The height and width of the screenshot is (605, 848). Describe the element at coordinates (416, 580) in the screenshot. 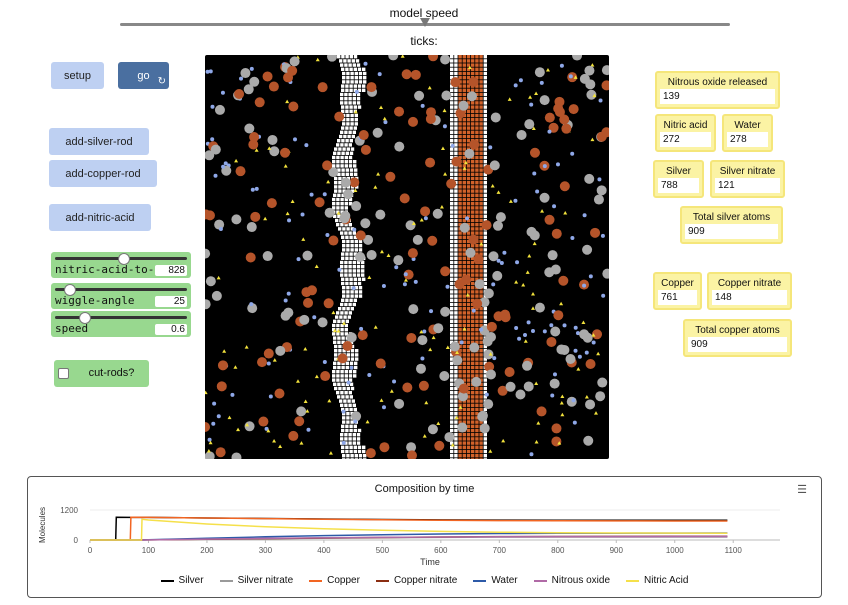

I see `legend-item: Copper nitrate` at that location.